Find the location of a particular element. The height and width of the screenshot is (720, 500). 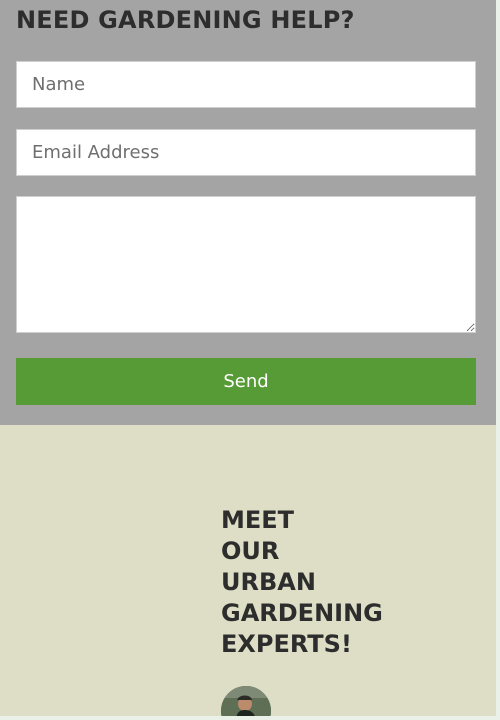

experts-title-line: EXPERTS! is located at coordinates (286, 644).